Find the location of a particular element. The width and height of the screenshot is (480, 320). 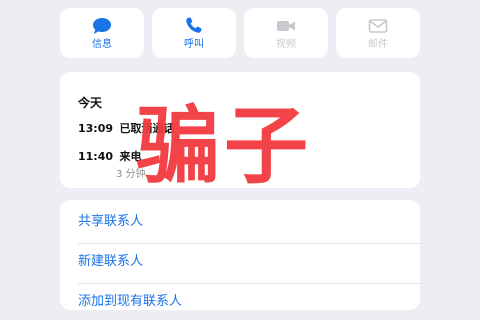

history-date-heading: 今天 is located at coordinates (90, 103).